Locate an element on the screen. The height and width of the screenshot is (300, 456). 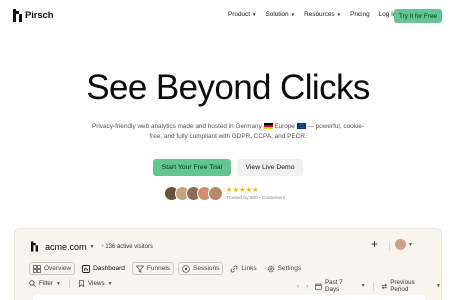
nav-item-label: Solution is located at coordinates (277, 14).